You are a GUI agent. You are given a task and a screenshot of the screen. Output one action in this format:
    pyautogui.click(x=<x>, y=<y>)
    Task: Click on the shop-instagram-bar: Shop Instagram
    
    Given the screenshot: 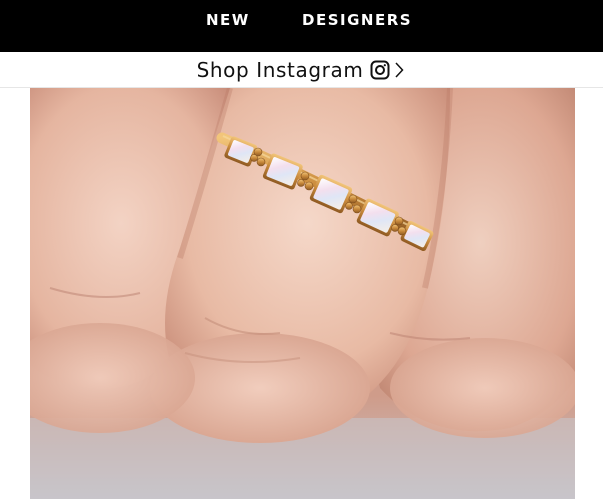 What is the action you would take?
    pyautogui.click(x=301, y=70)
    